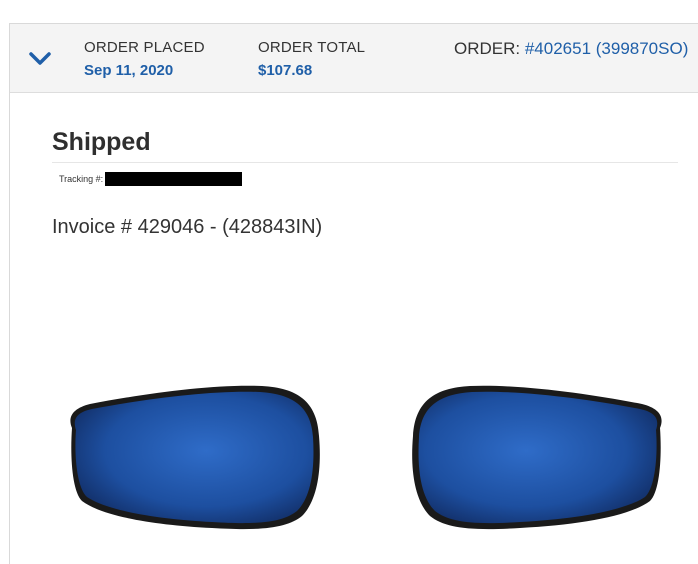 The image size is (698, 564). I want to click on divider, so click(365, 162).